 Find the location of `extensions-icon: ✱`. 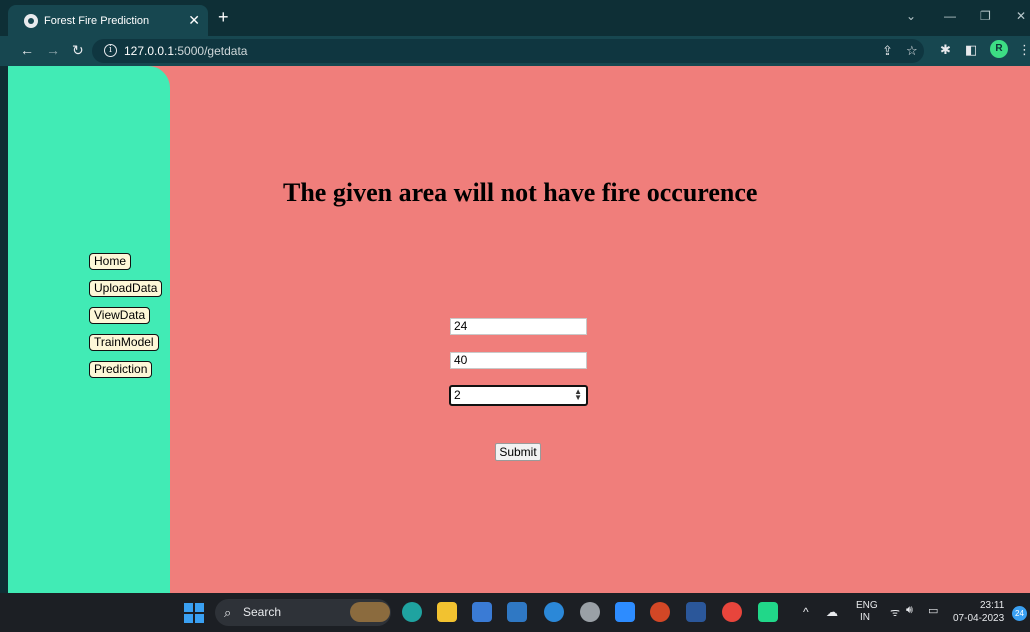

extensions-icon: ✱ is located at coordinates (945, 50).